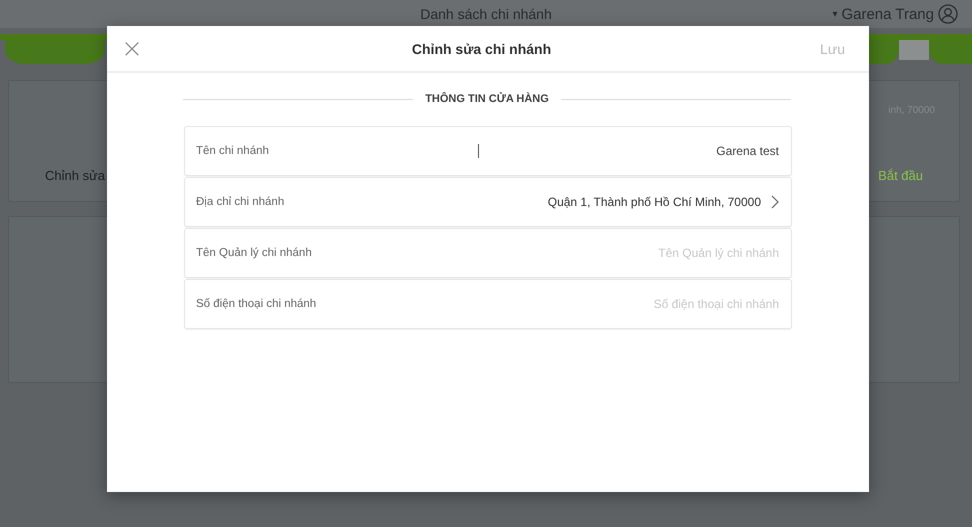 The height and width of the screenshot is (527, 972). I want to click on user-name: Garena Trang, so click(887, 14).